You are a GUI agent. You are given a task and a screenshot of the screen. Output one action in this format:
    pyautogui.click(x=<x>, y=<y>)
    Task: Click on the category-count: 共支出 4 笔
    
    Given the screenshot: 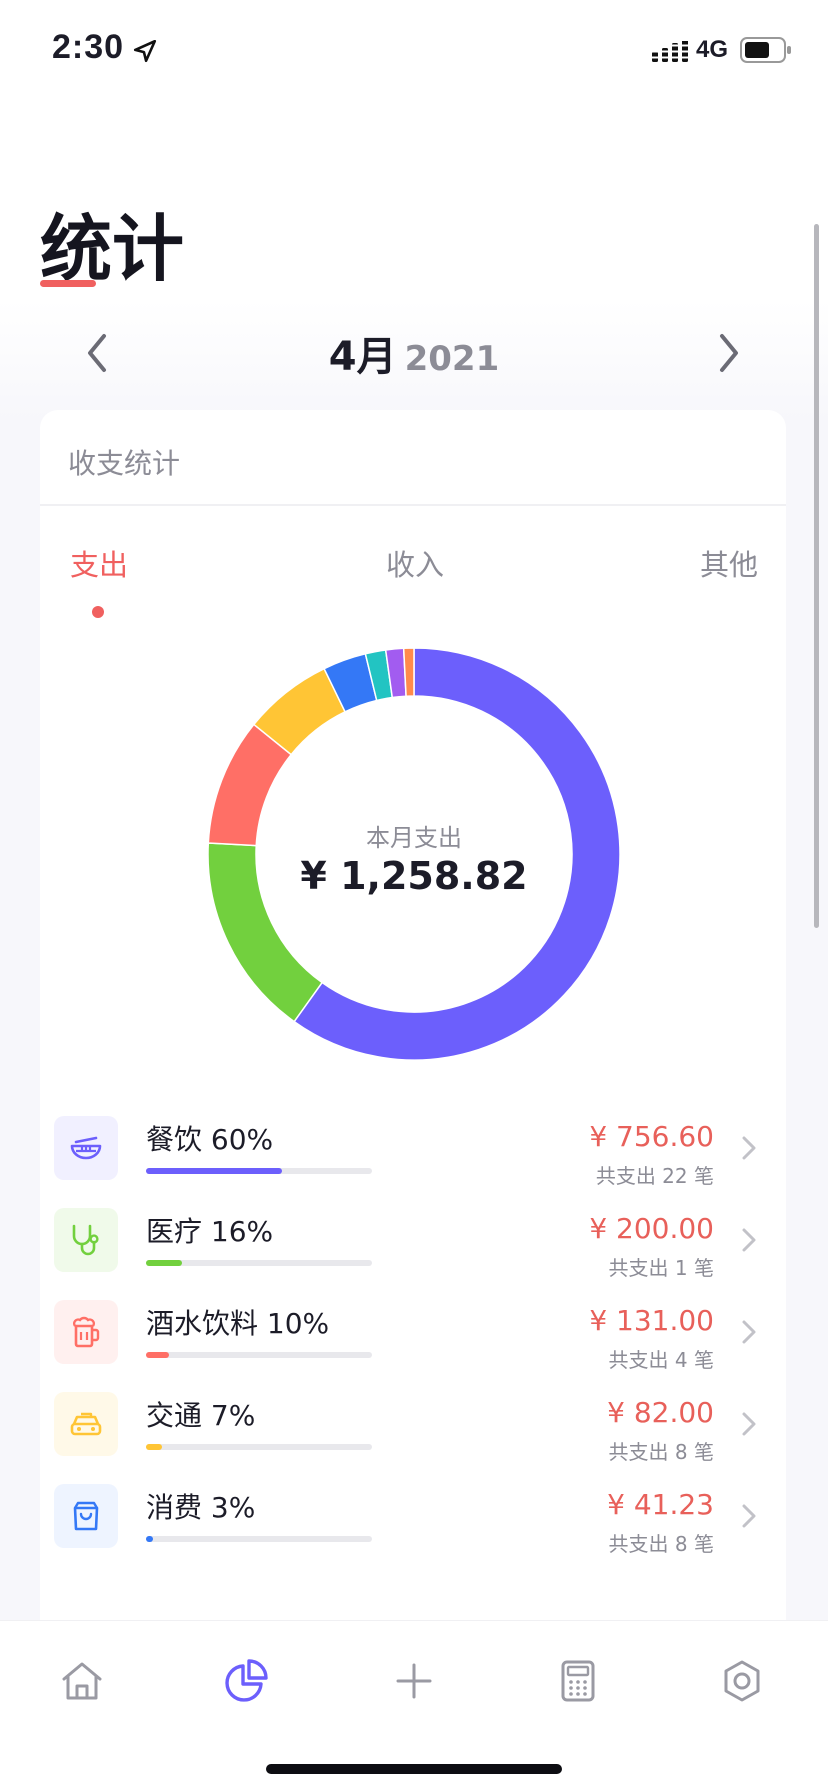 What is the action you would take?
    pyautogui.click(x=661, y=1360)
    